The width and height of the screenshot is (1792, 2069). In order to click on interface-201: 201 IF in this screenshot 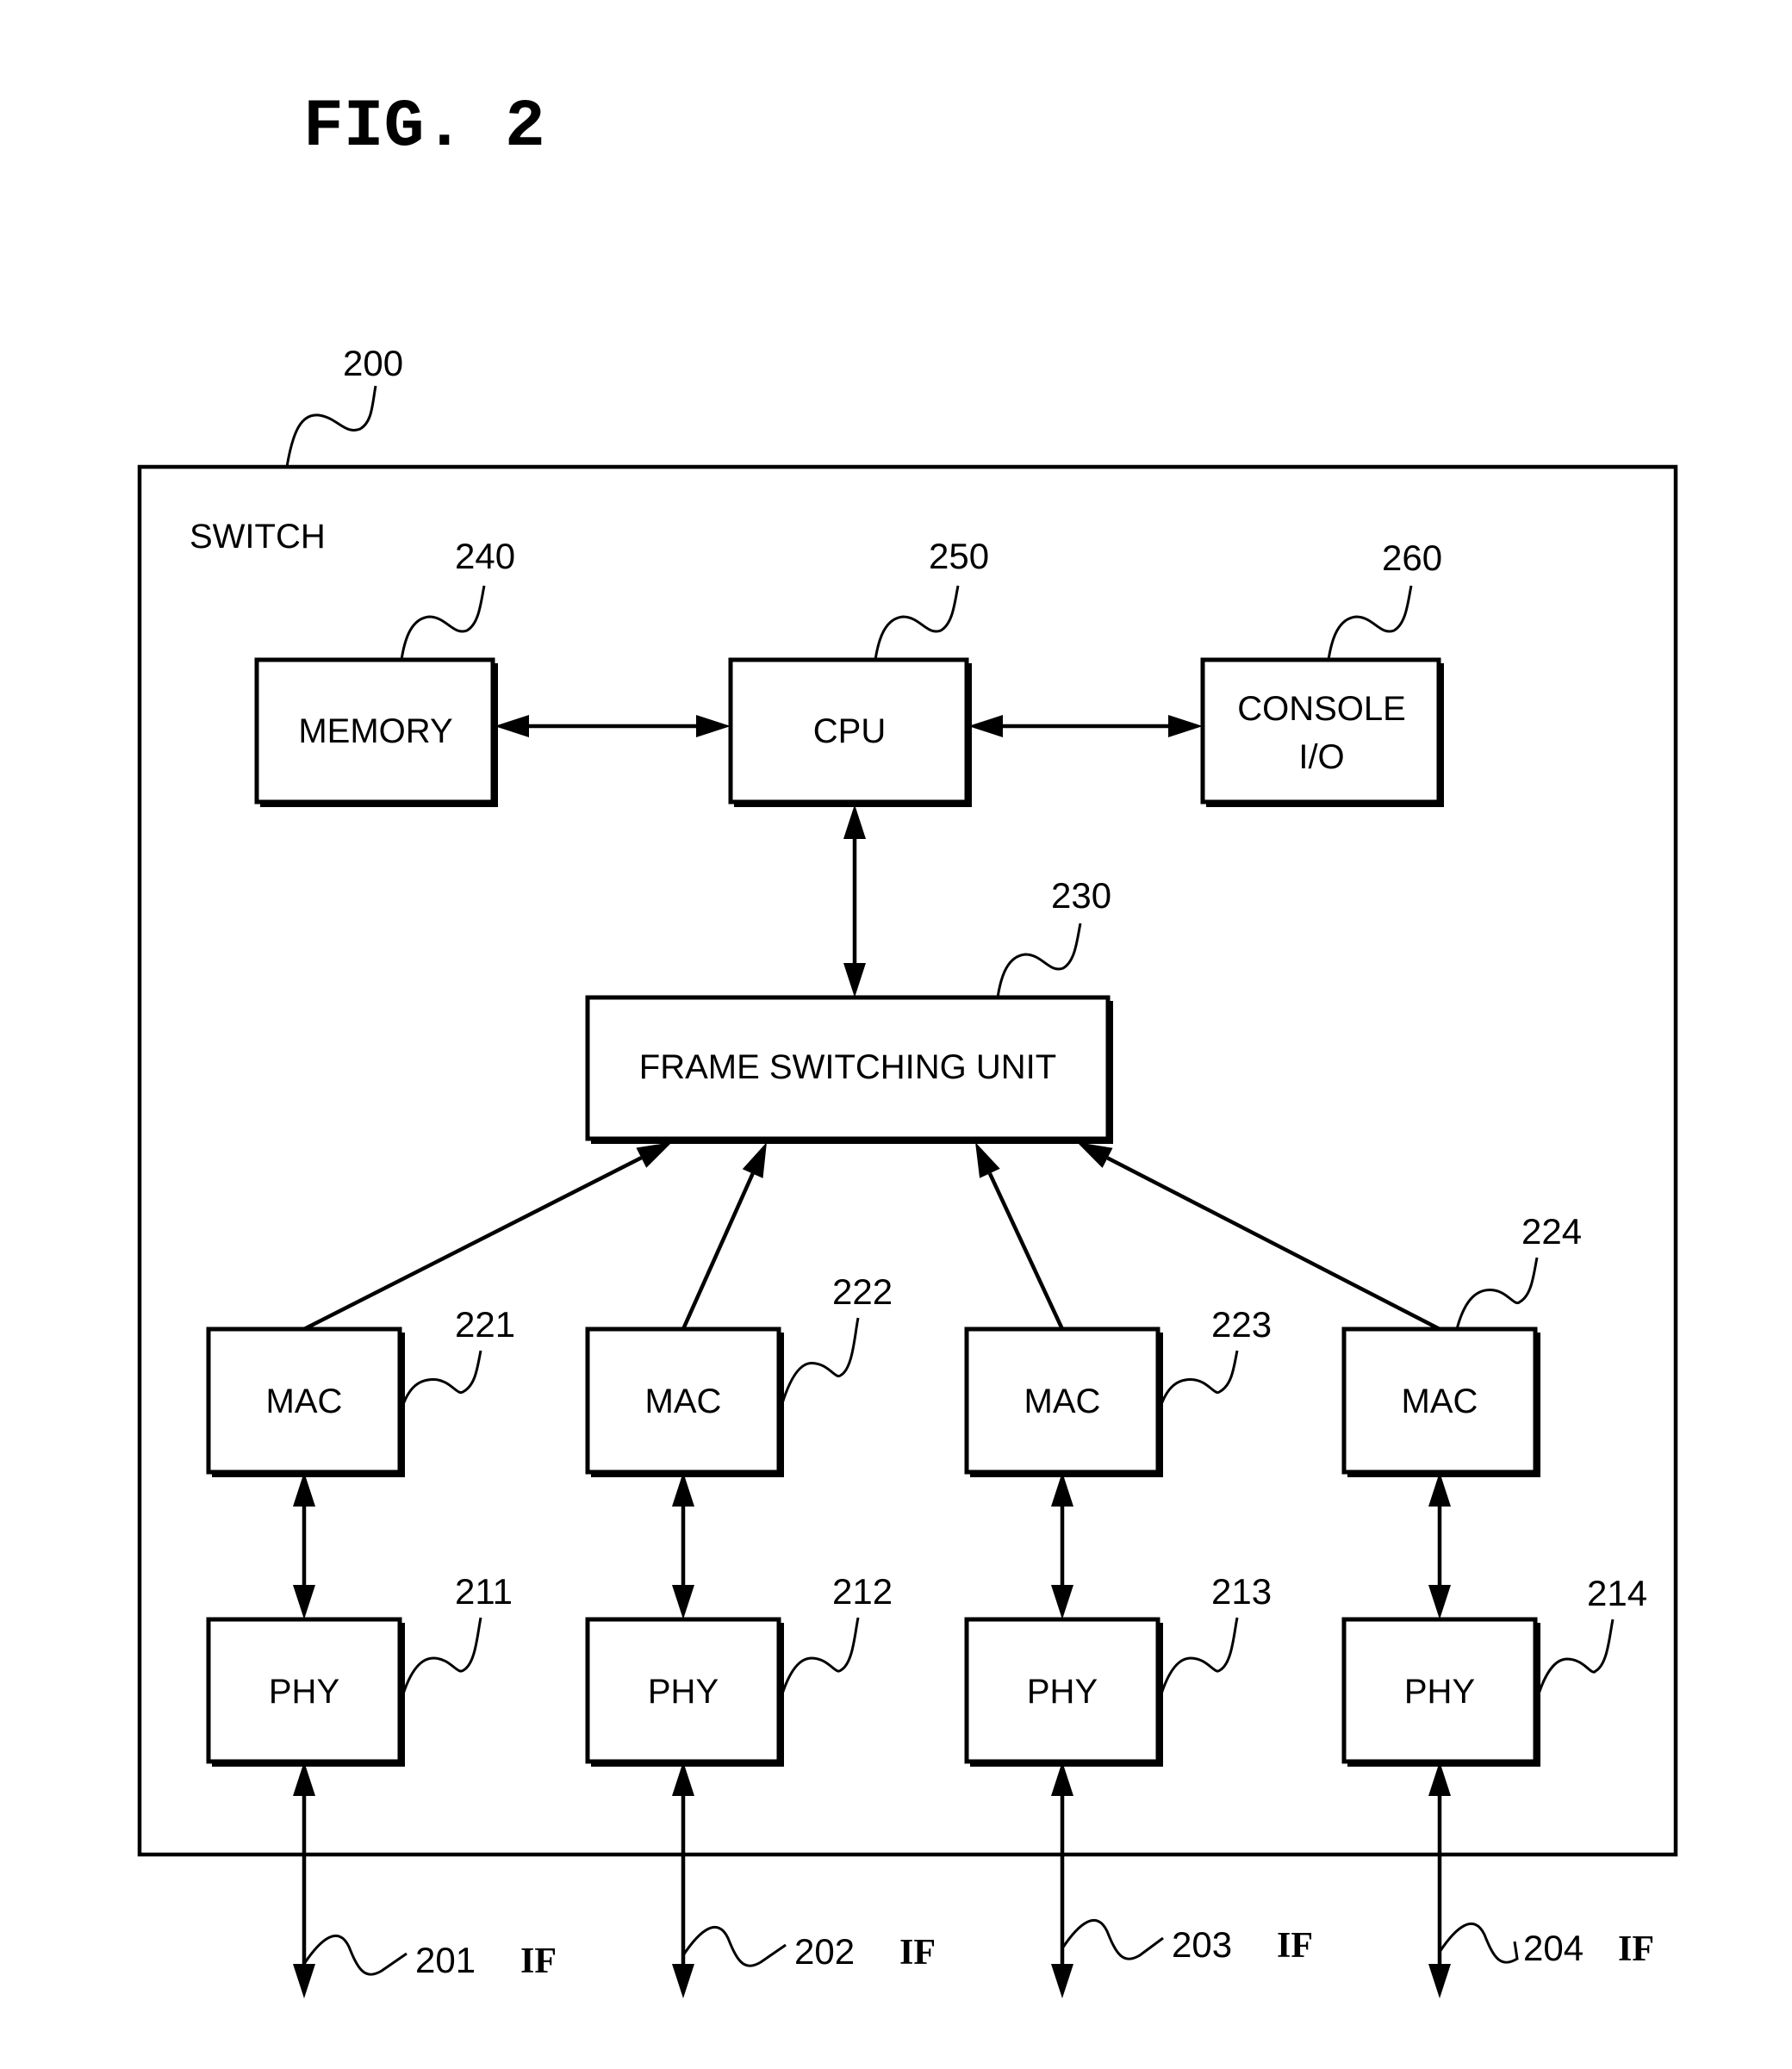, I will do `click(430, 1958)`.